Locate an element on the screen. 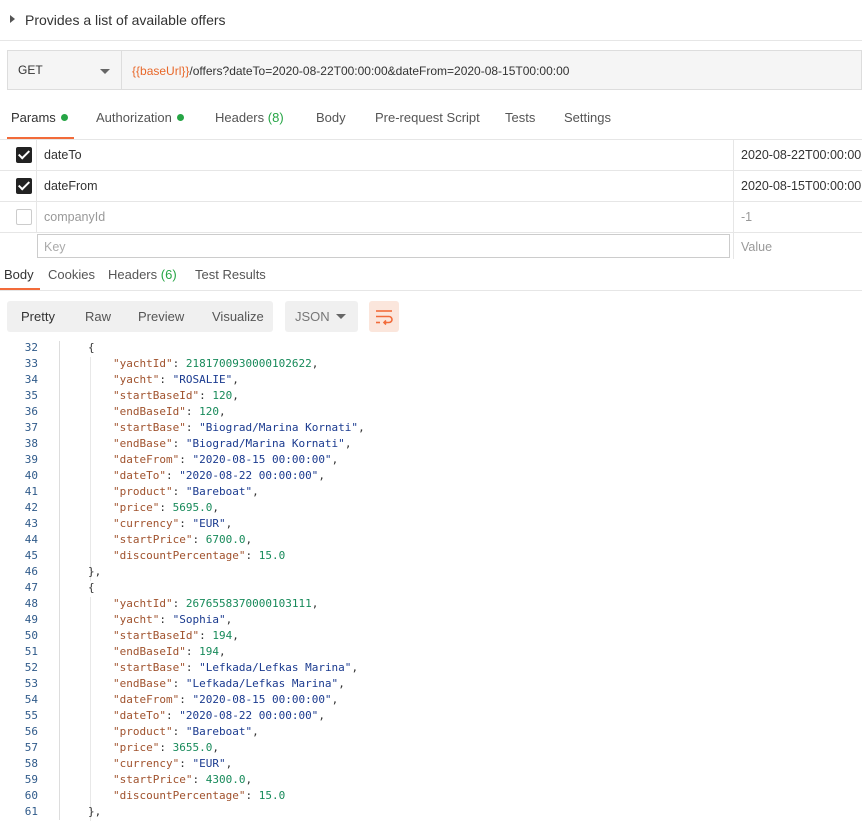  json-value: 2676558370000103111 is located at coordinates (248, 603).